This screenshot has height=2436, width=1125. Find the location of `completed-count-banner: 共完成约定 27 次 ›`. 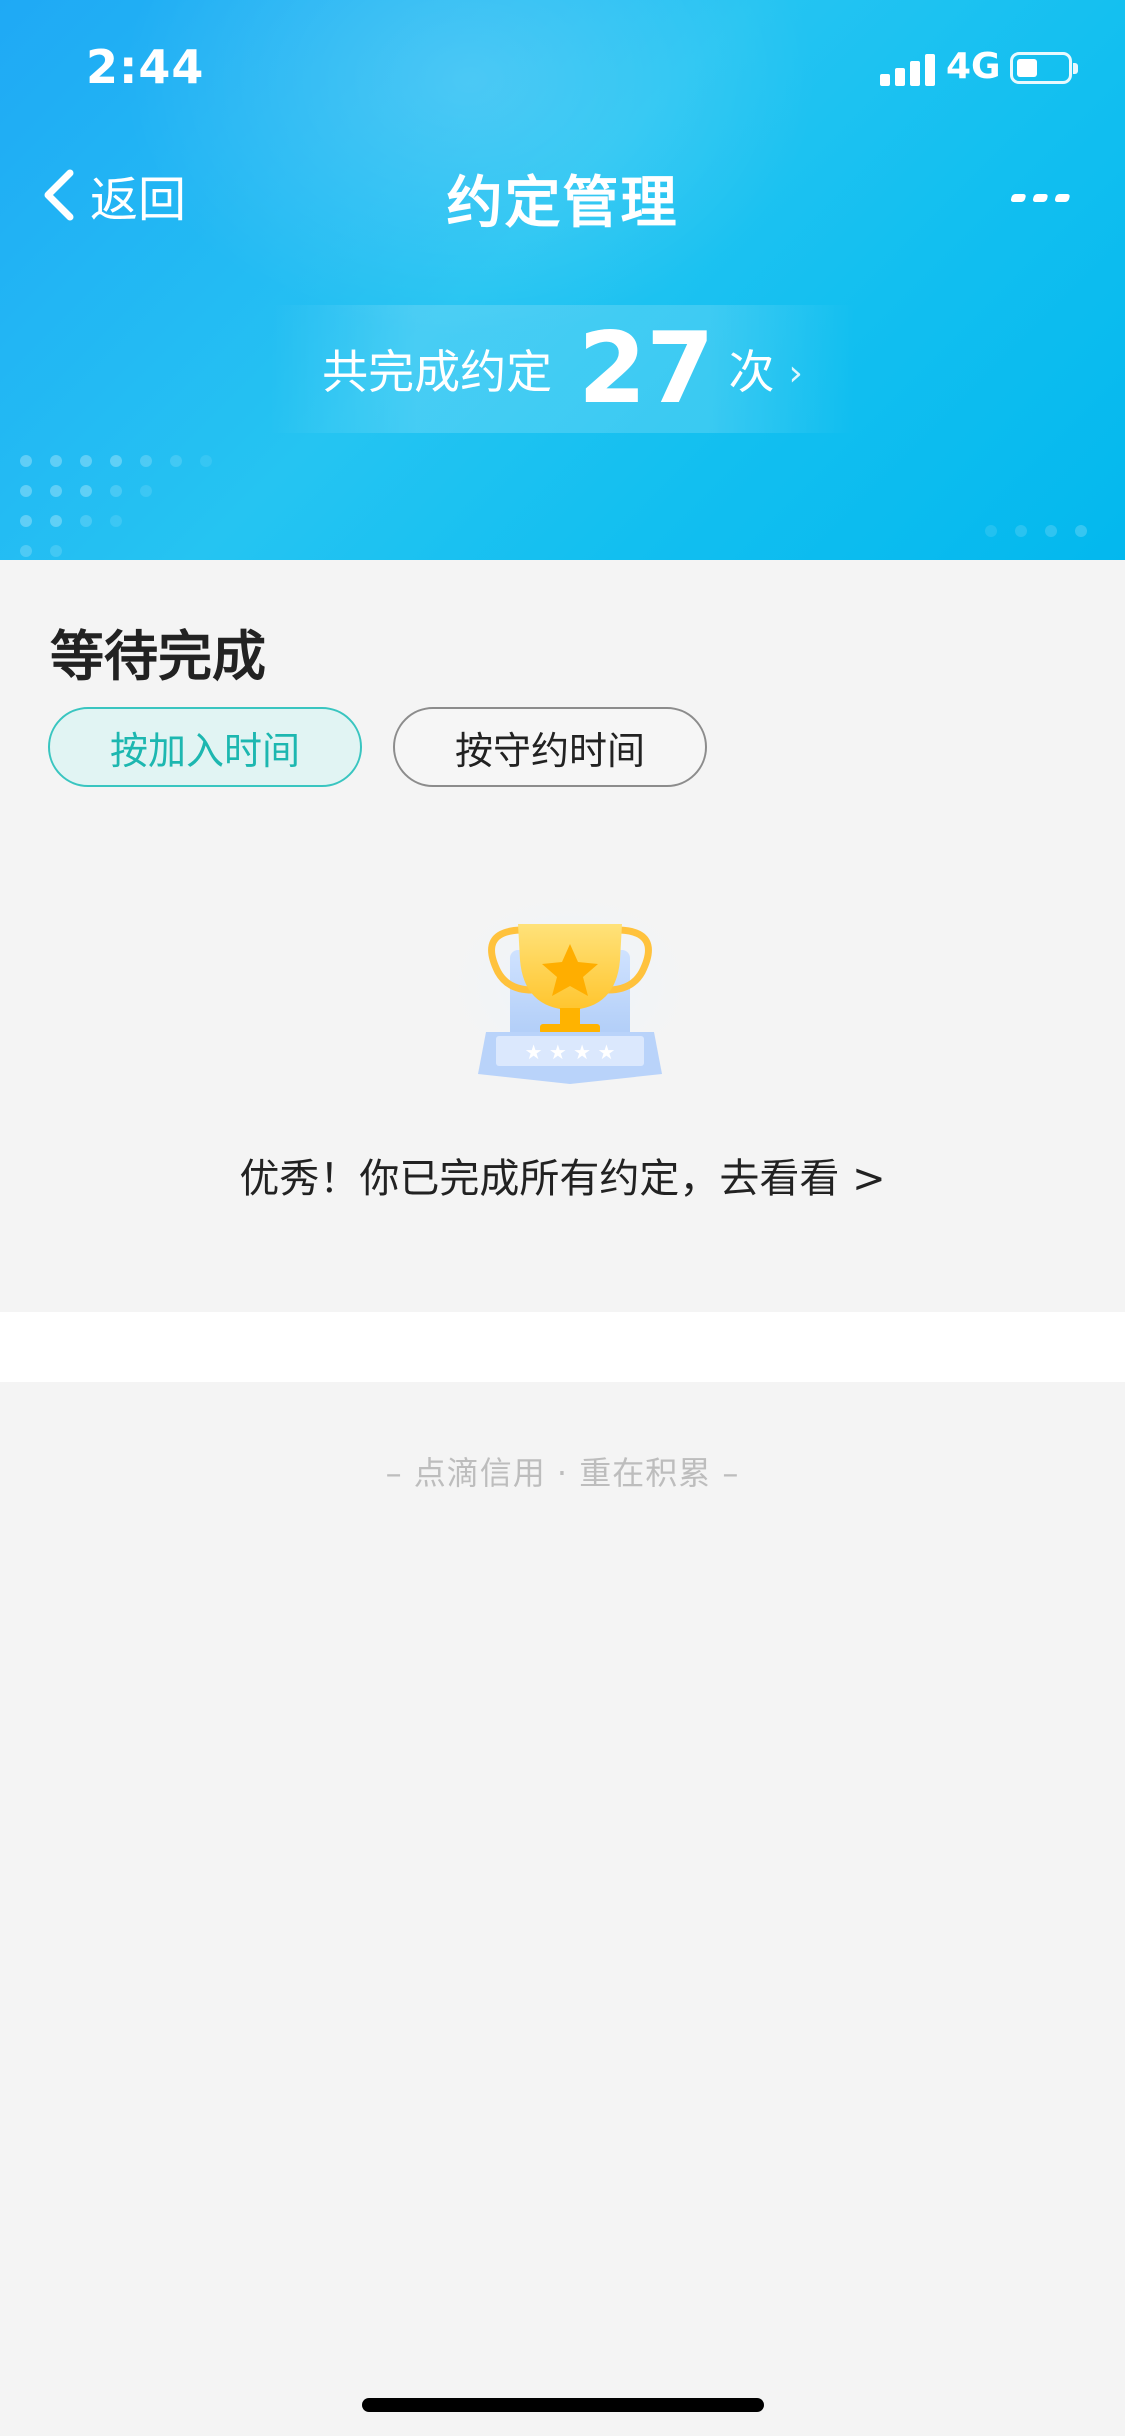

completed-count-banner: 共完成约定 27 次 › is located at coordinates (562, 369).